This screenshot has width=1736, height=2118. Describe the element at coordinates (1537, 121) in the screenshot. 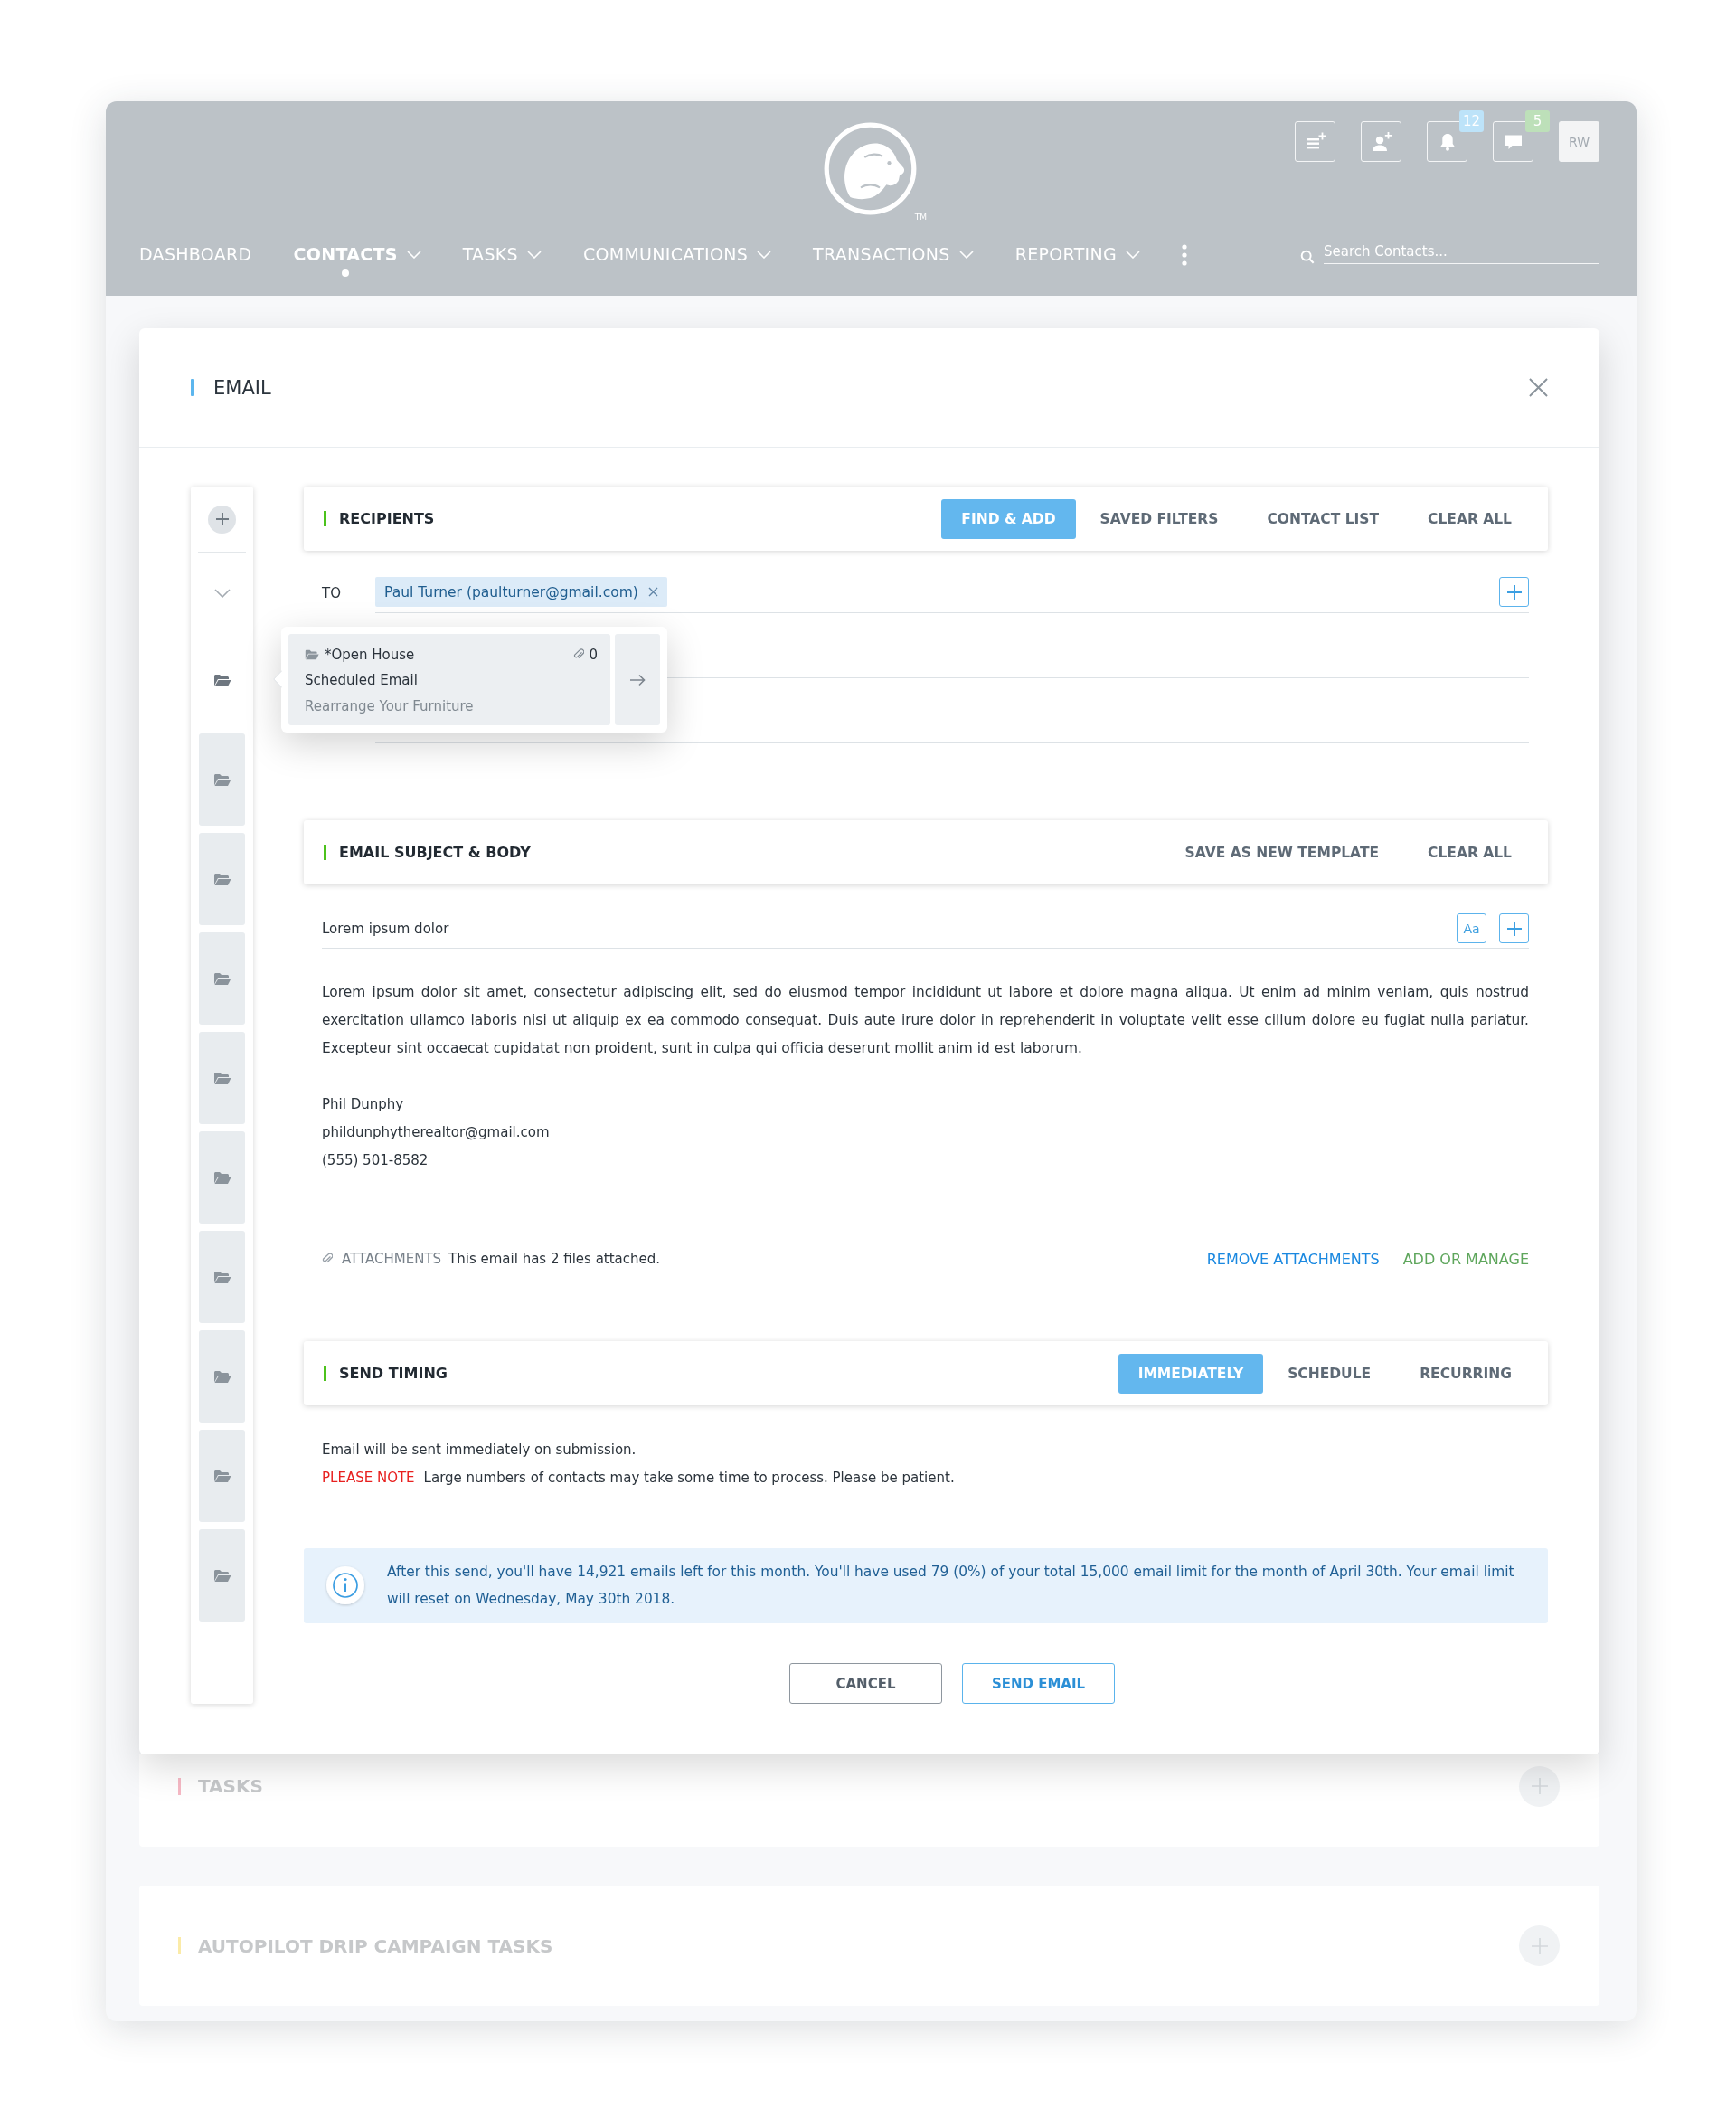

I see `count-badge: 5` at that location.